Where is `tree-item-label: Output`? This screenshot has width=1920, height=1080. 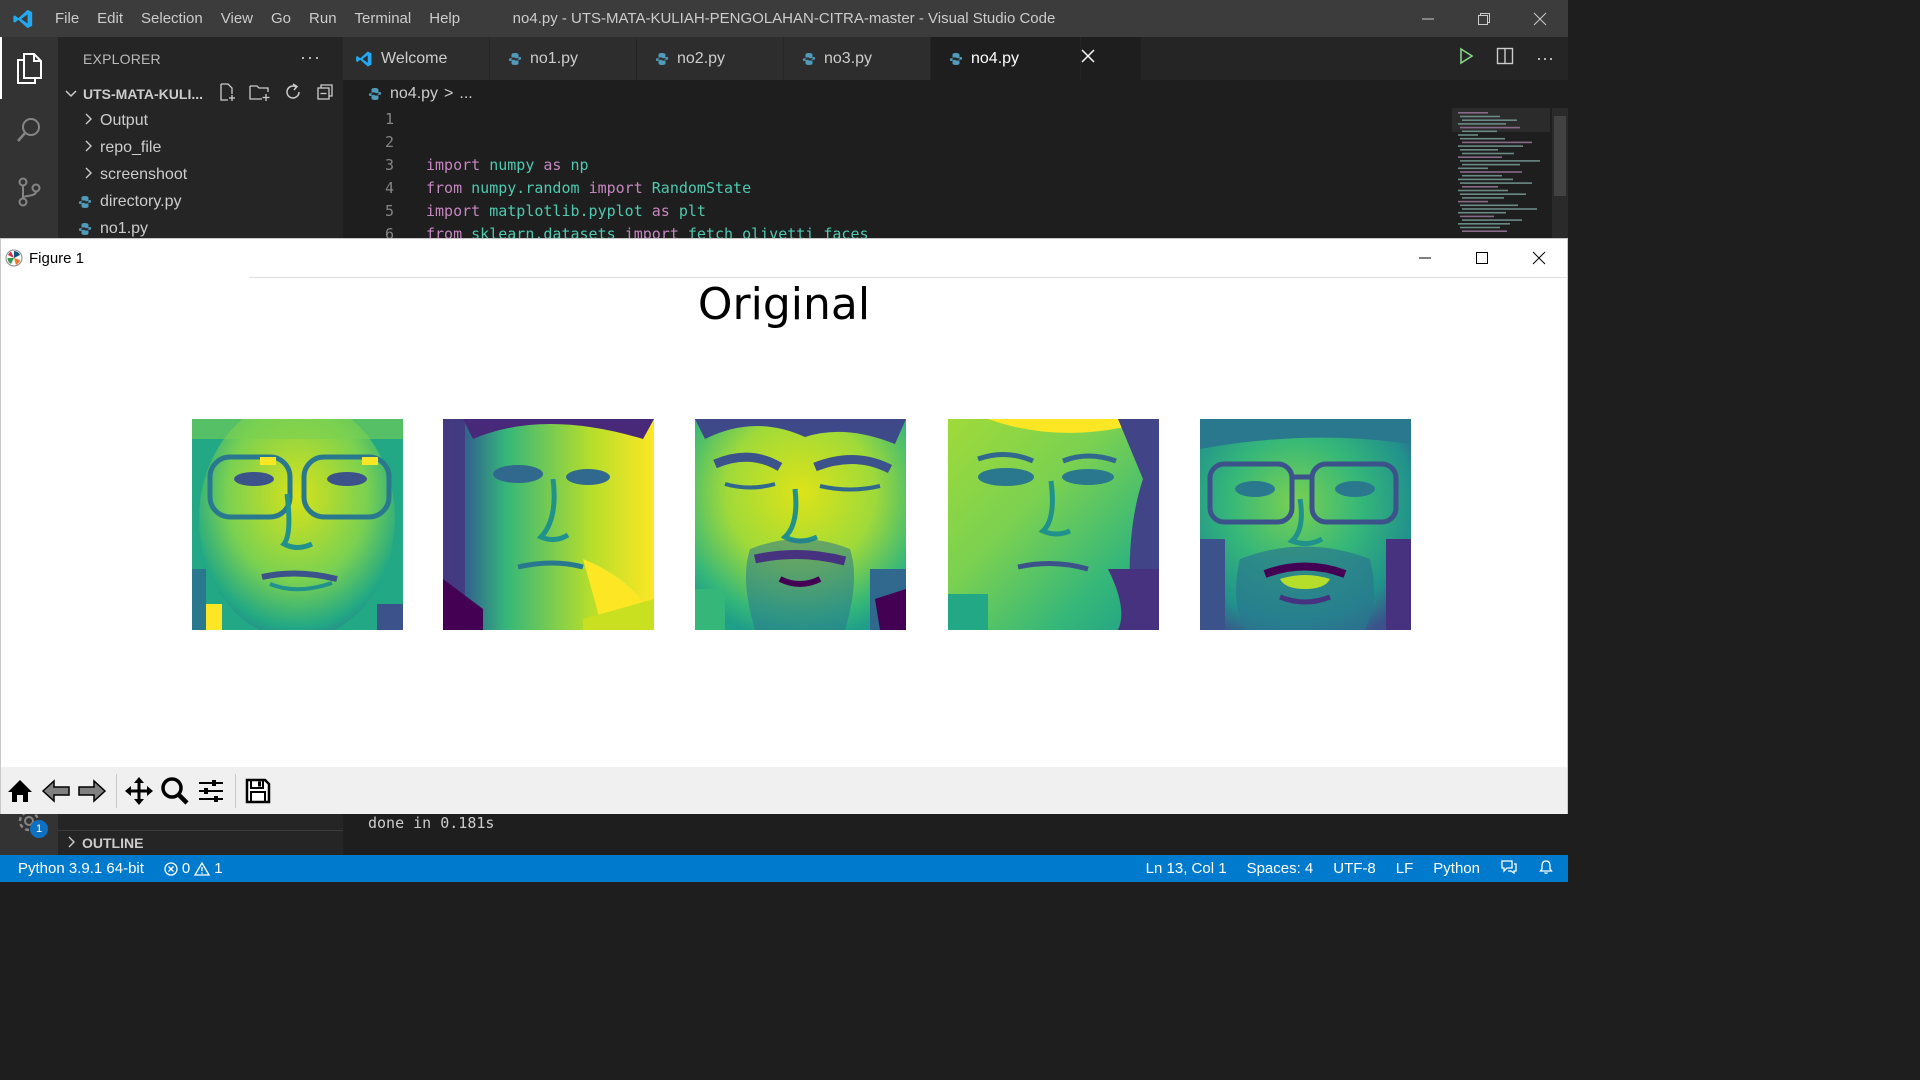
tree-item-label: Output is located at coordinates (124, 120).